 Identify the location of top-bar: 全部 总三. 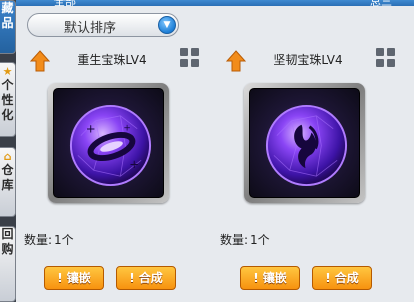
(214, 4).